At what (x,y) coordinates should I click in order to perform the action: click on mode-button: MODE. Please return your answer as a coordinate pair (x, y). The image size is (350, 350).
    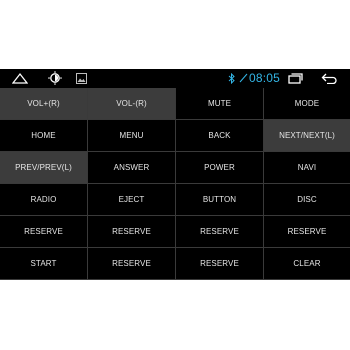
    Looking at the image, I should click on (307, 104).